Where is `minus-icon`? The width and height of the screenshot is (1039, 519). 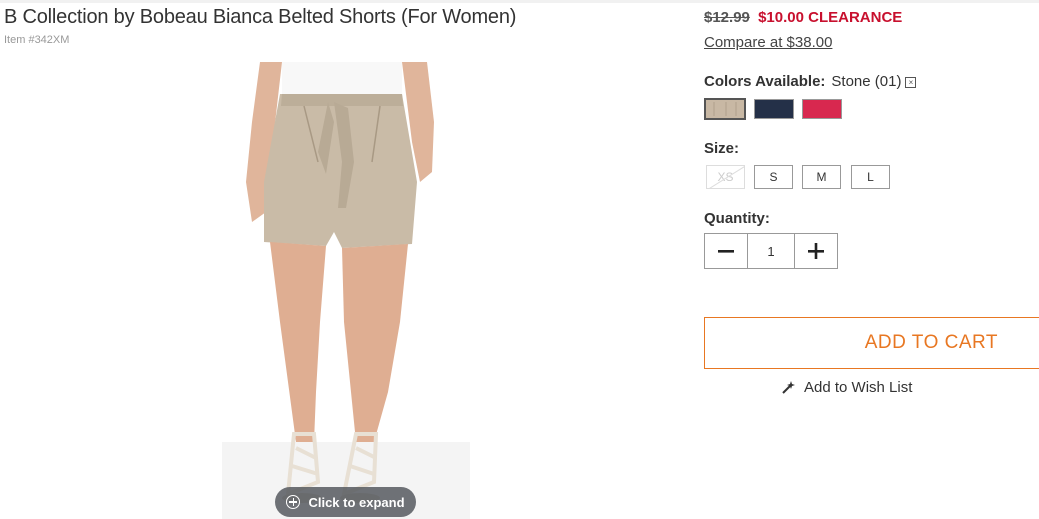
minus-icon is located at coordinates (726, 251).